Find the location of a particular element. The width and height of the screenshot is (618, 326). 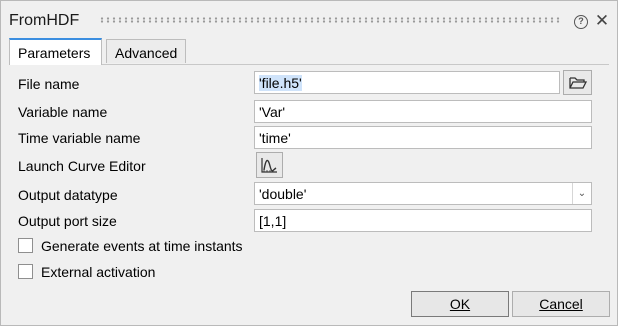

cancel-button-label: Cancel is located at coordinates (561, 304).